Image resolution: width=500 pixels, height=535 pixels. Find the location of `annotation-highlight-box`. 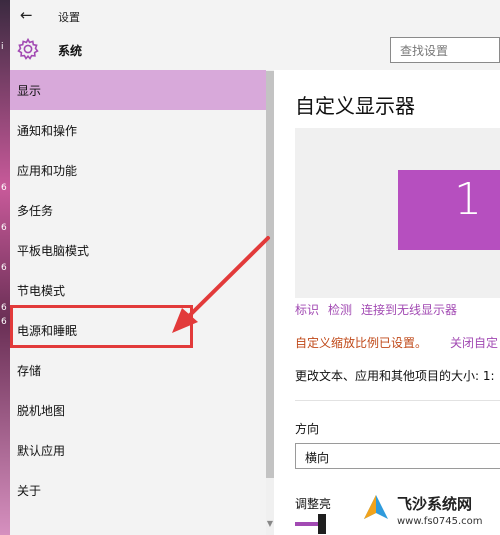

annotation-highlight-box is located at coordinates (101, 326).